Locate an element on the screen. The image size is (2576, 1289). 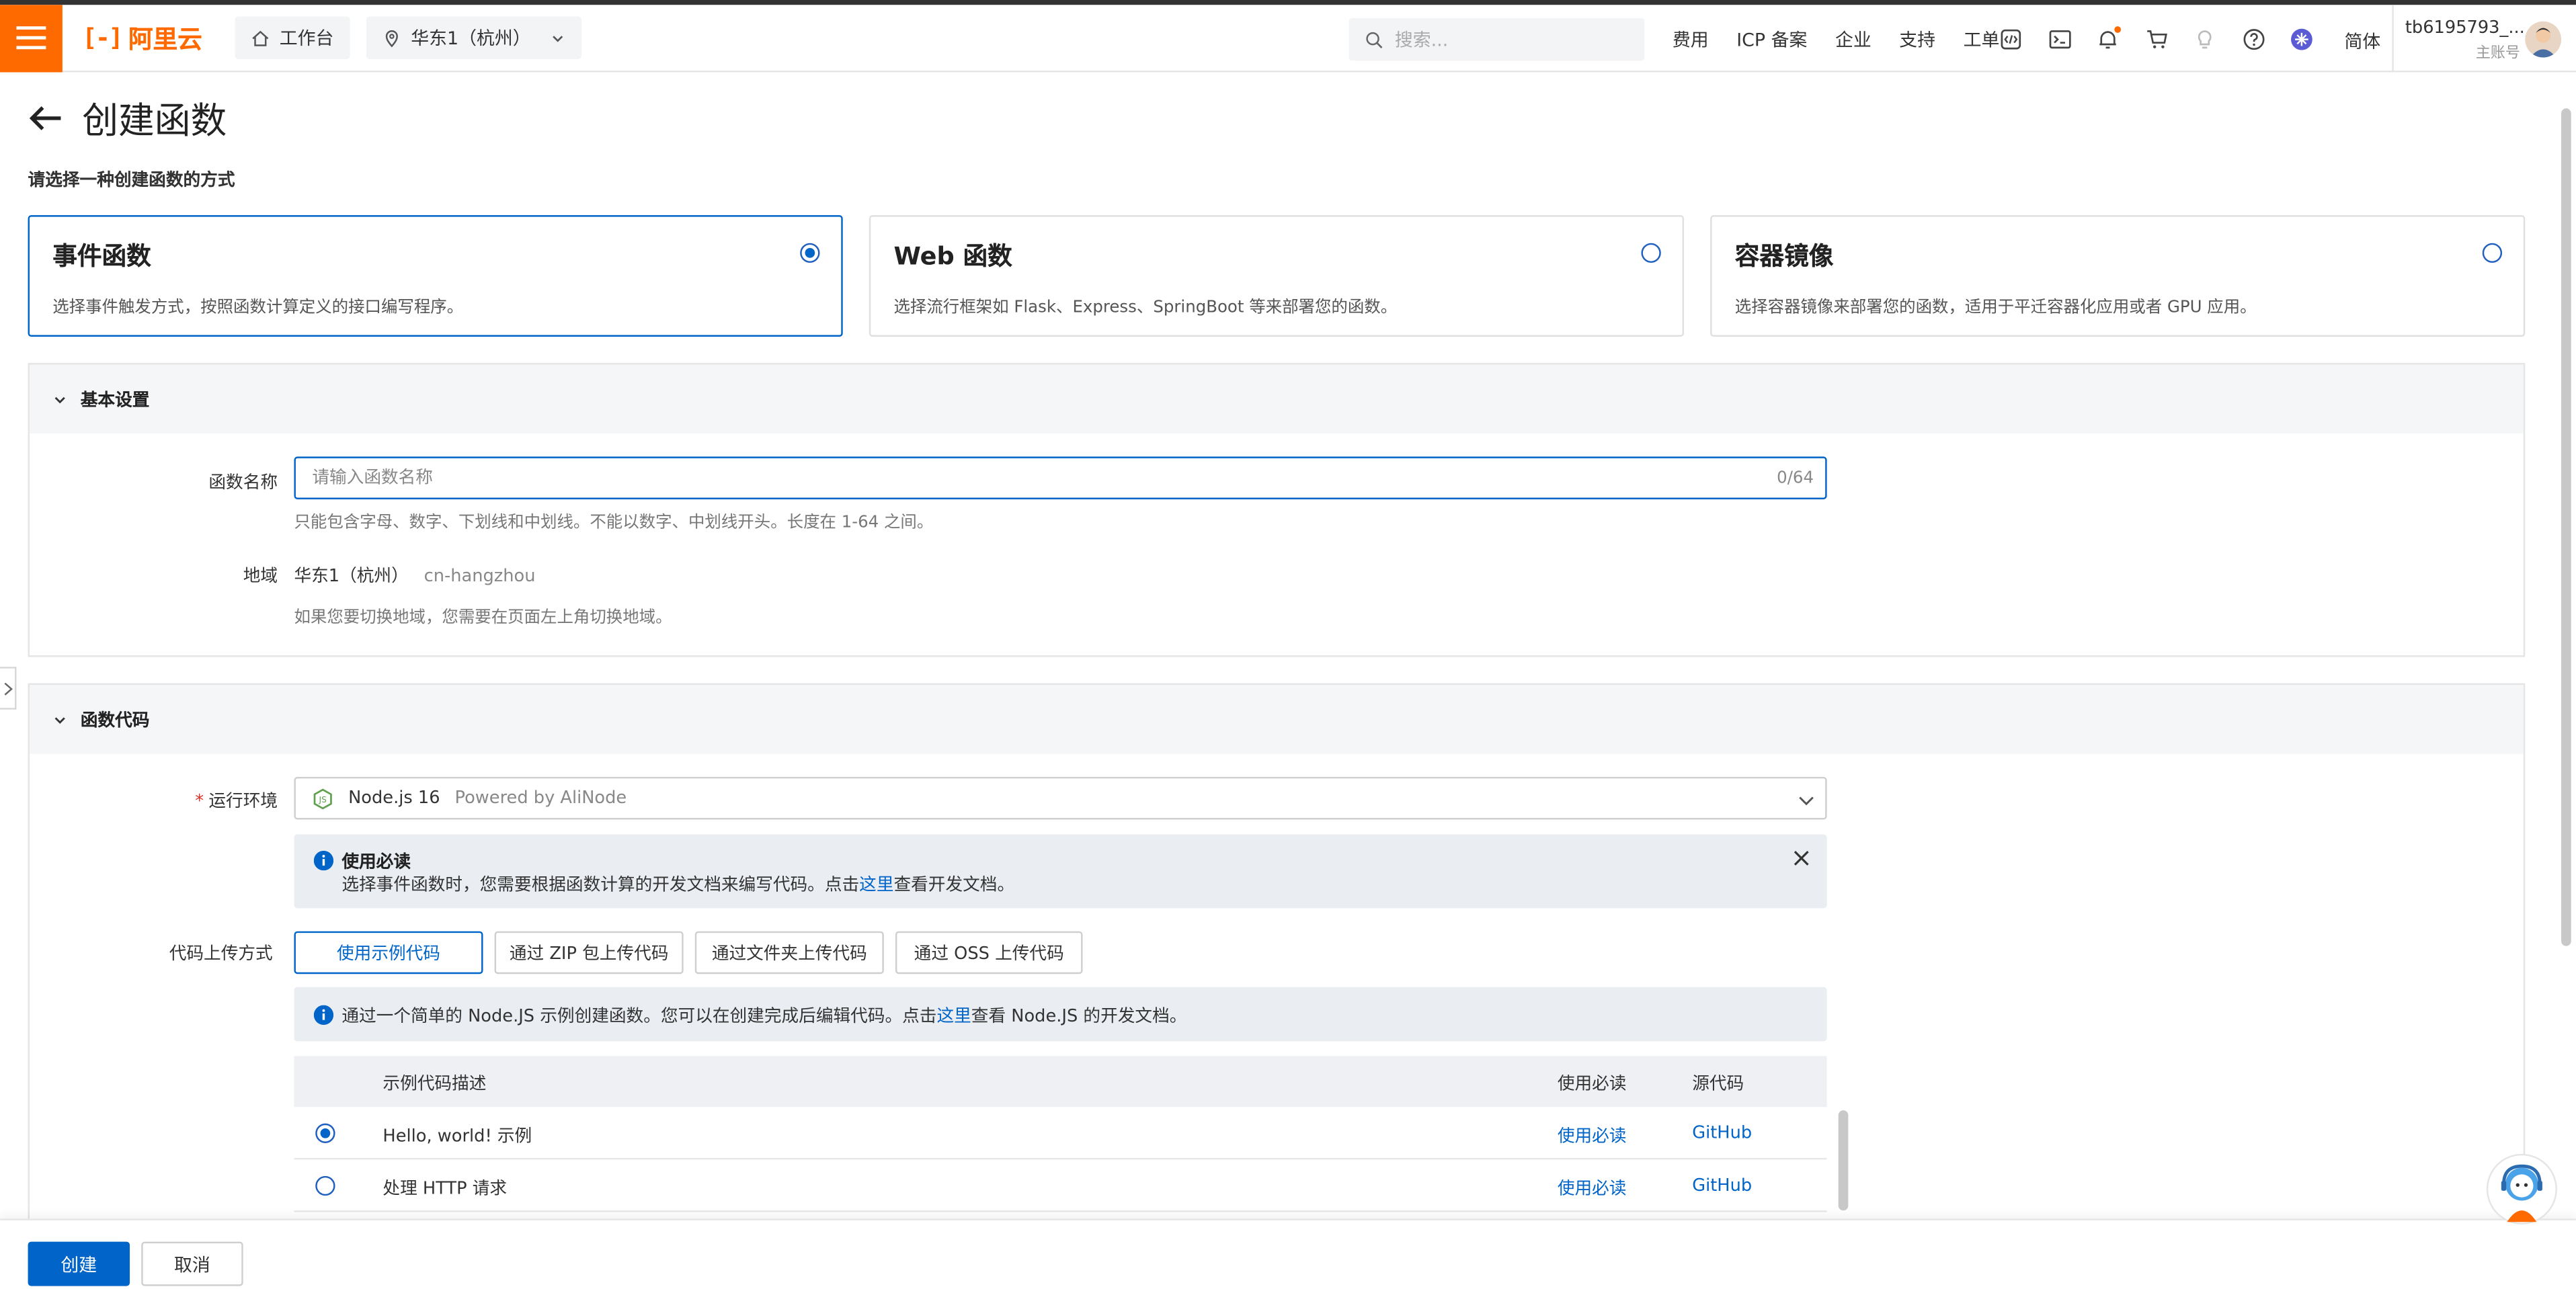
page-title: 创建函数 is located at coordinates (154, 122).